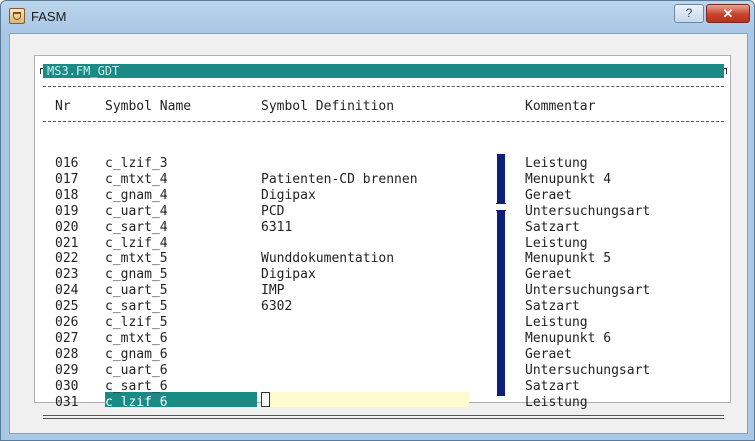 This screenshot has height=441, width=755. What do you see at coordinates (136, 211) in the screenshot?
I see `row-symbol: c_uart_4` at bounding box center [136, 211].